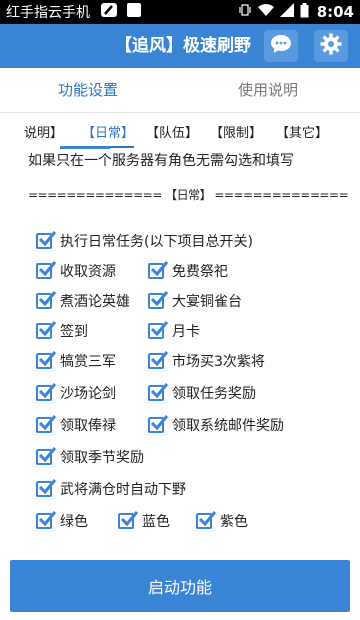  Describe the element at coordinates (48, 13) in the screenshot. I see `carrier-label: 红手指云手机` at that location.